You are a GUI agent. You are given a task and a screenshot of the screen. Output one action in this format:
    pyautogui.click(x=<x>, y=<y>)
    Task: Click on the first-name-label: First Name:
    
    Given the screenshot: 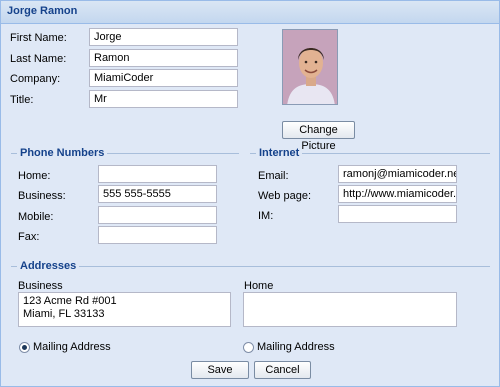 What is the action you would take?
    pyautogui.click(x=38, y=38)
    